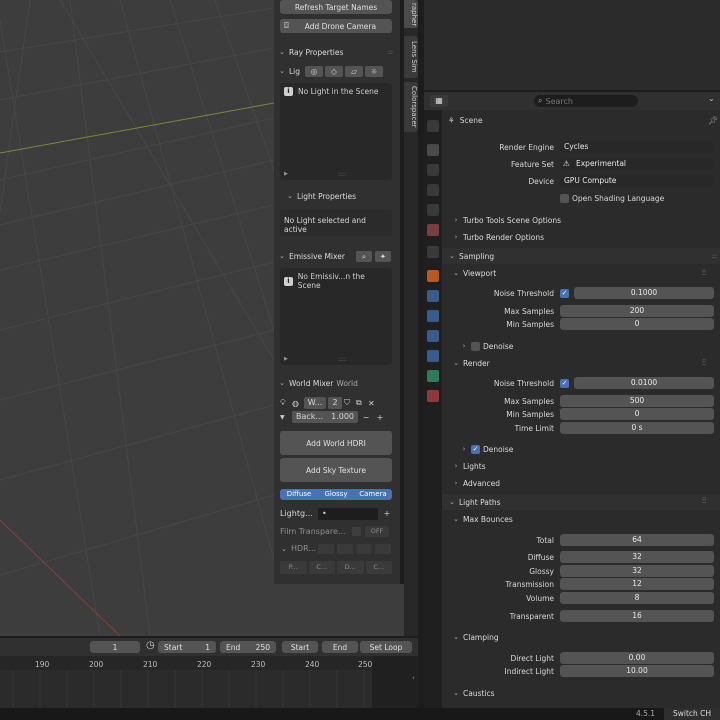 The image size is (720, 720). Describe the element at coordinates (586, 101) in the screenshot. I see `search-field: ⌕ Search` at that location.